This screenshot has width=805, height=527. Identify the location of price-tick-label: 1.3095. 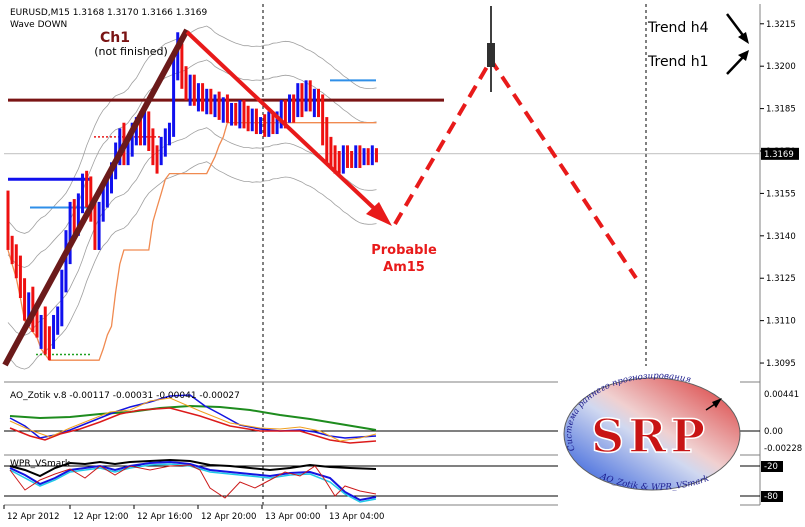
(781, 364).